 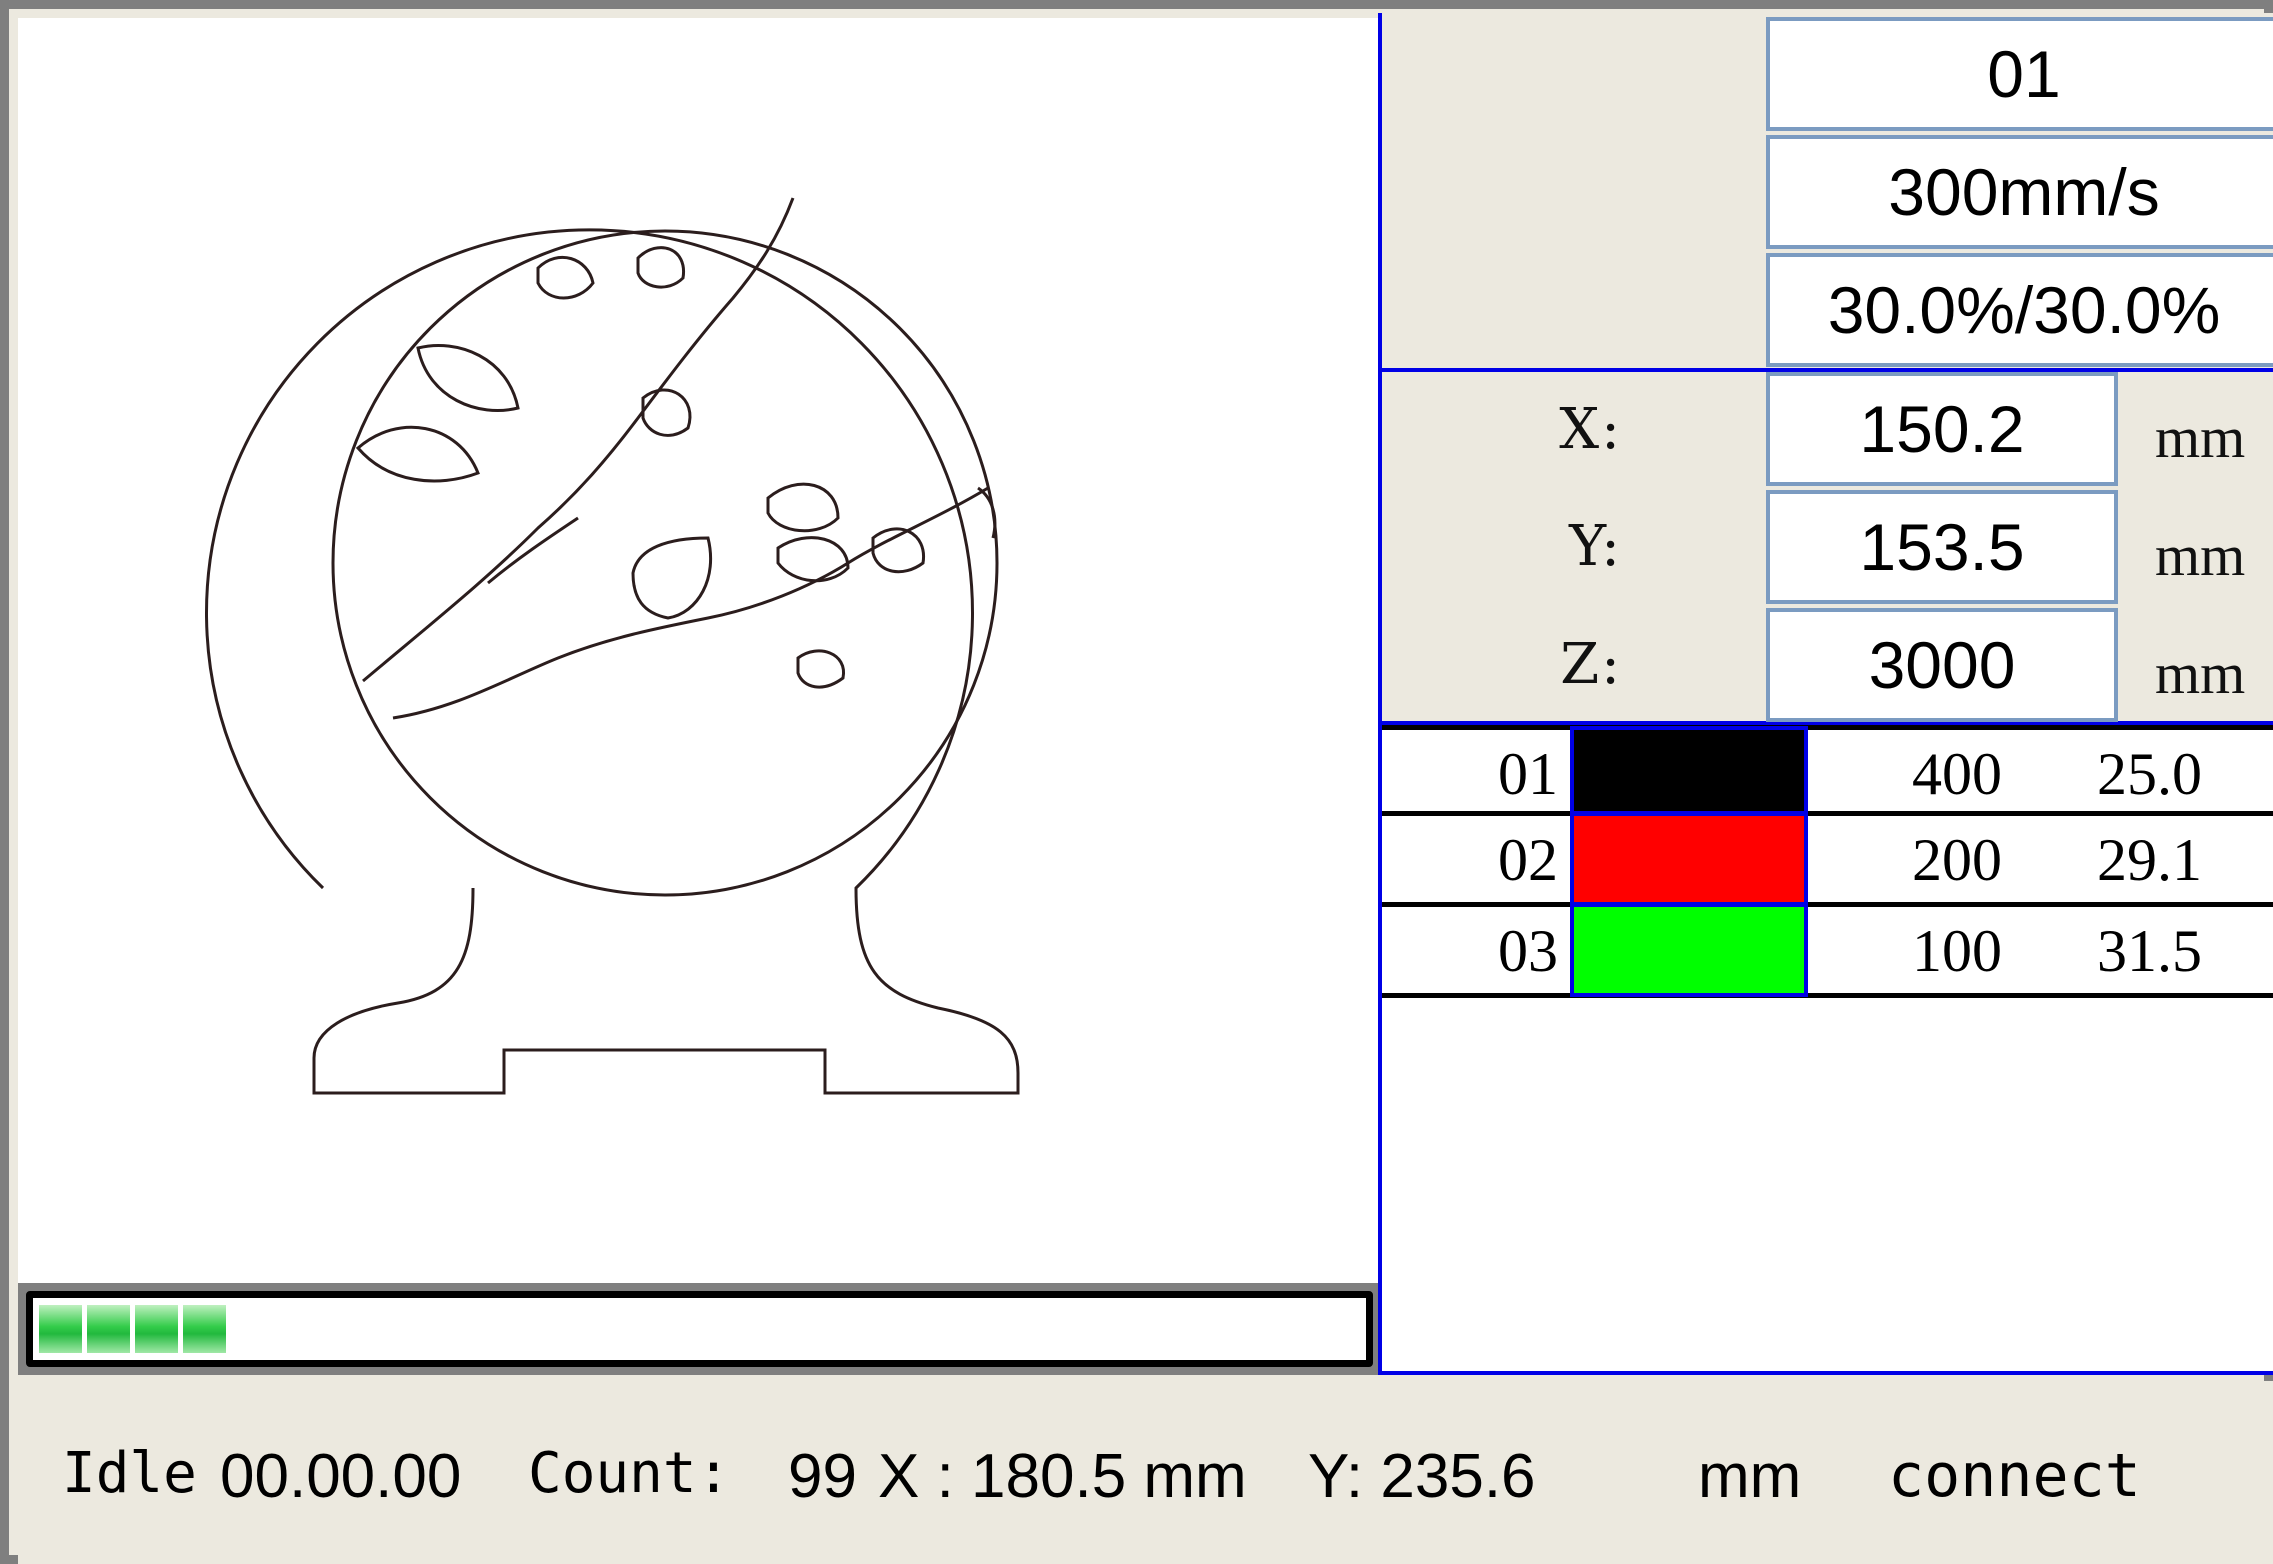 I want to click on layer-row: 02 200 29.1, so click(x=1827, y=859).